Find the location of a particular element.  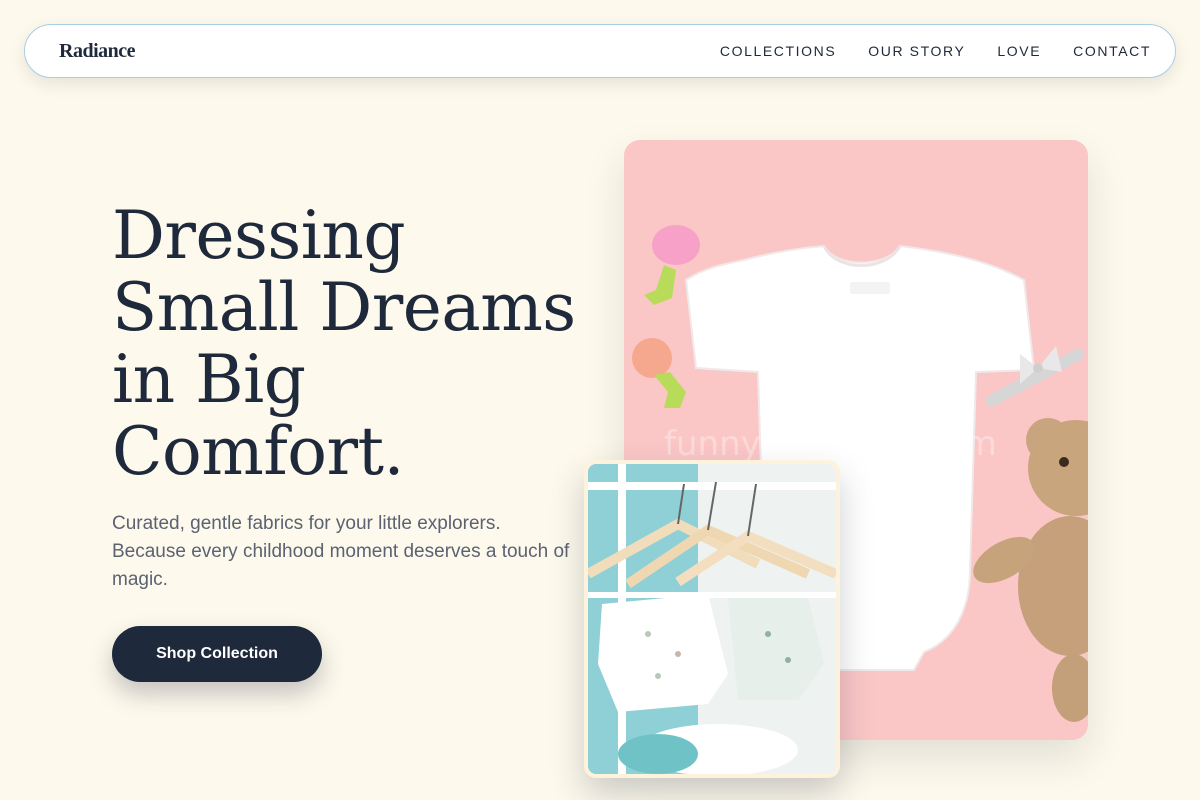

svg-text: funnyccalmost.com is located at coordinates (830, 444).